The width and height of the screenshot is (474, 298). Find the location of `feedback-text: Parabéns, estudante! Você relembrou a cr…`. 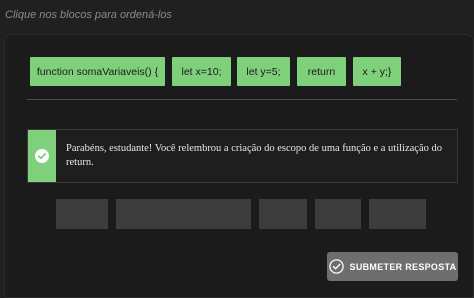

feedback-text: Parabéns, estudante! Você relembrou a cr… is located at coordinates (254, 155).